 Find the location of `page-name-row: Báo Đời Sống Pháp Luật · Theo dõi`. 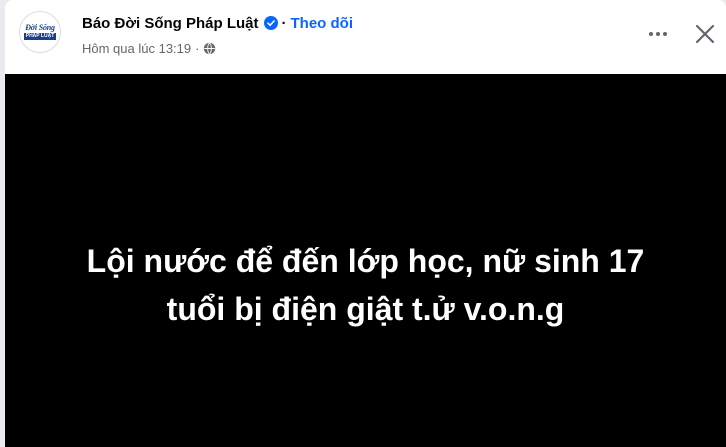

page-name-row: Báo Đời Sống Pháp Luật · Theo dõi is located at coordinates (217, 23).